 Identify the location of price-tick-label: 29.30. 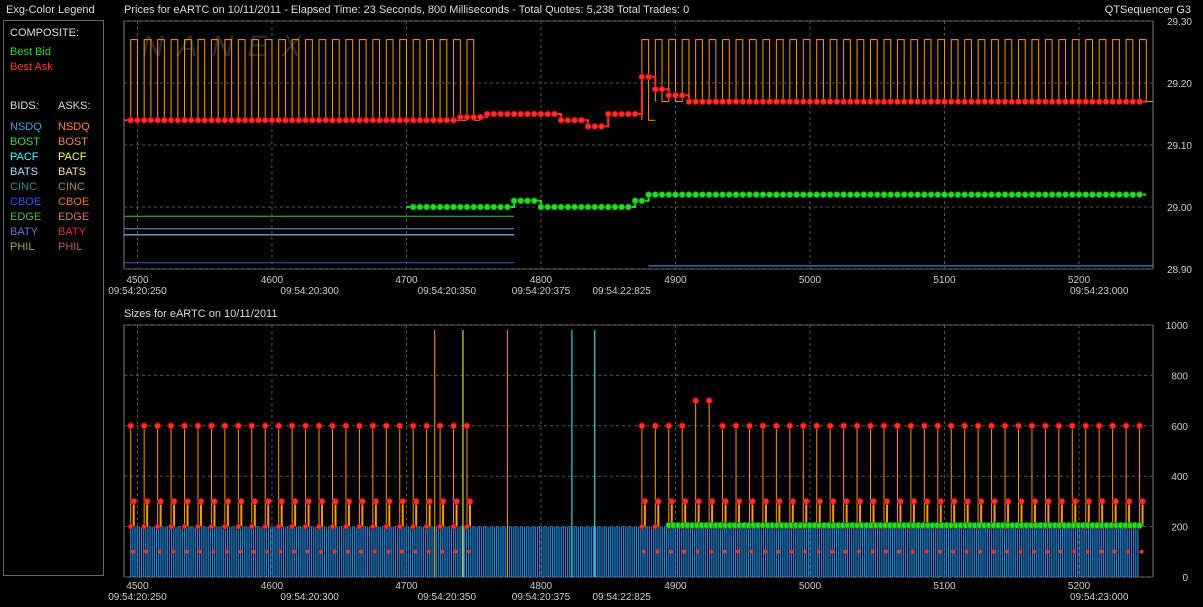
(1179, 22).